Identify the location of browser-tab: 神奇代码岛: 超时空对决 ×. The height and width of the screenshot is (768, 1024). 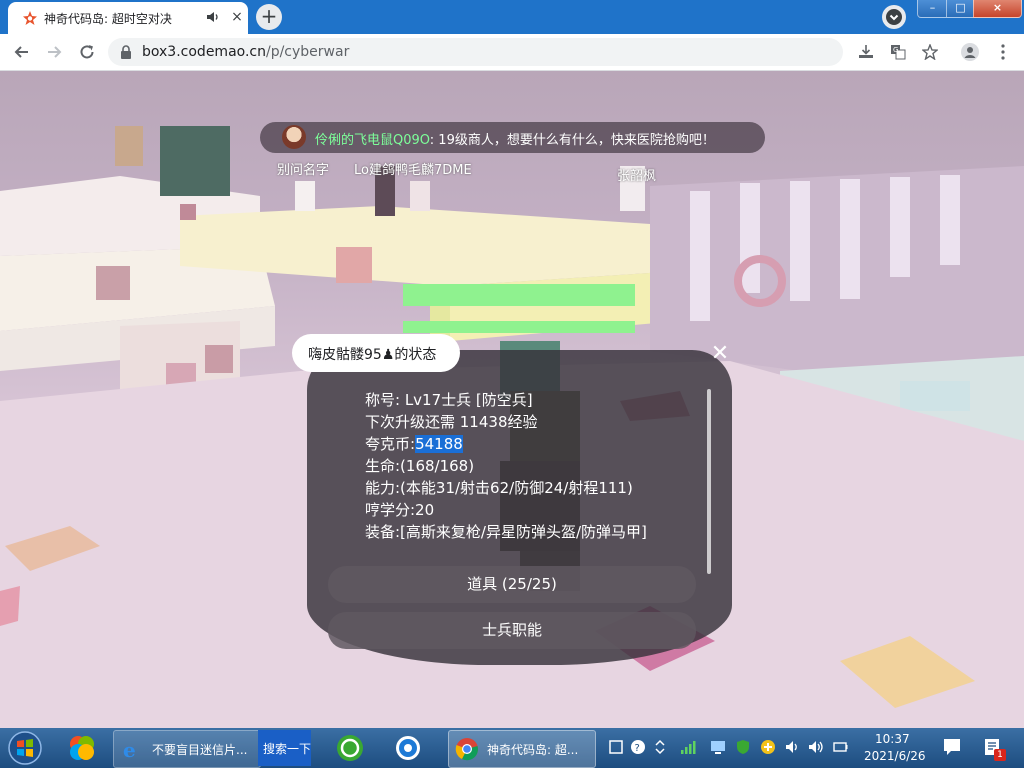
(128, 18).